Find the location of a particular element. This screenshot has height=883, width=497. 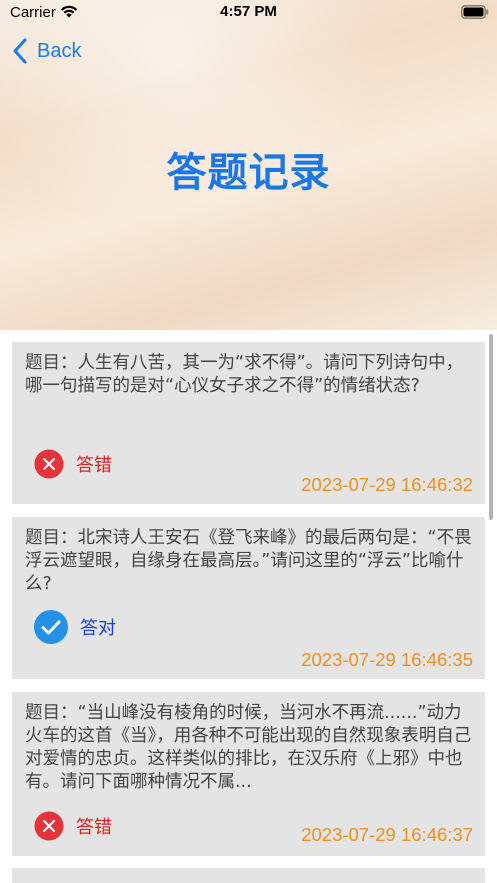

back-button: Back is located at coordinates (46, 51).